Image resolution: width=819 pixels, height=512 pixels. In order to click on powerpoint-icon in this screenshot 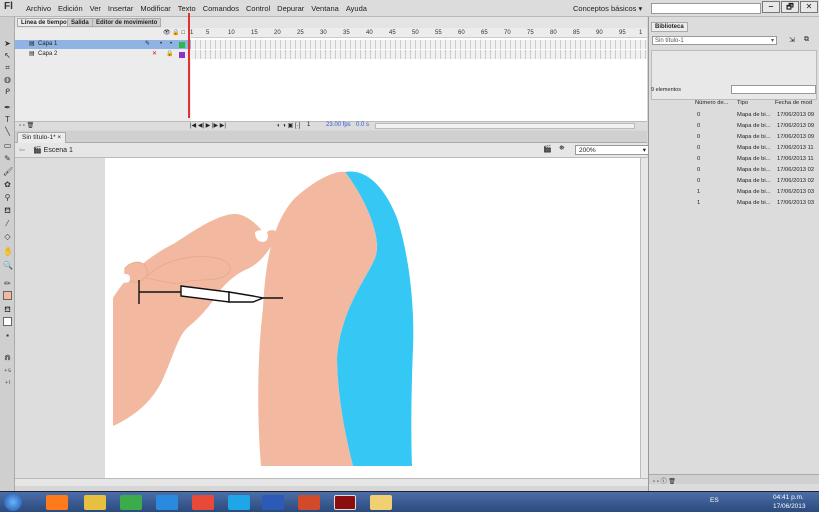, I will do `click(309, 502)`.